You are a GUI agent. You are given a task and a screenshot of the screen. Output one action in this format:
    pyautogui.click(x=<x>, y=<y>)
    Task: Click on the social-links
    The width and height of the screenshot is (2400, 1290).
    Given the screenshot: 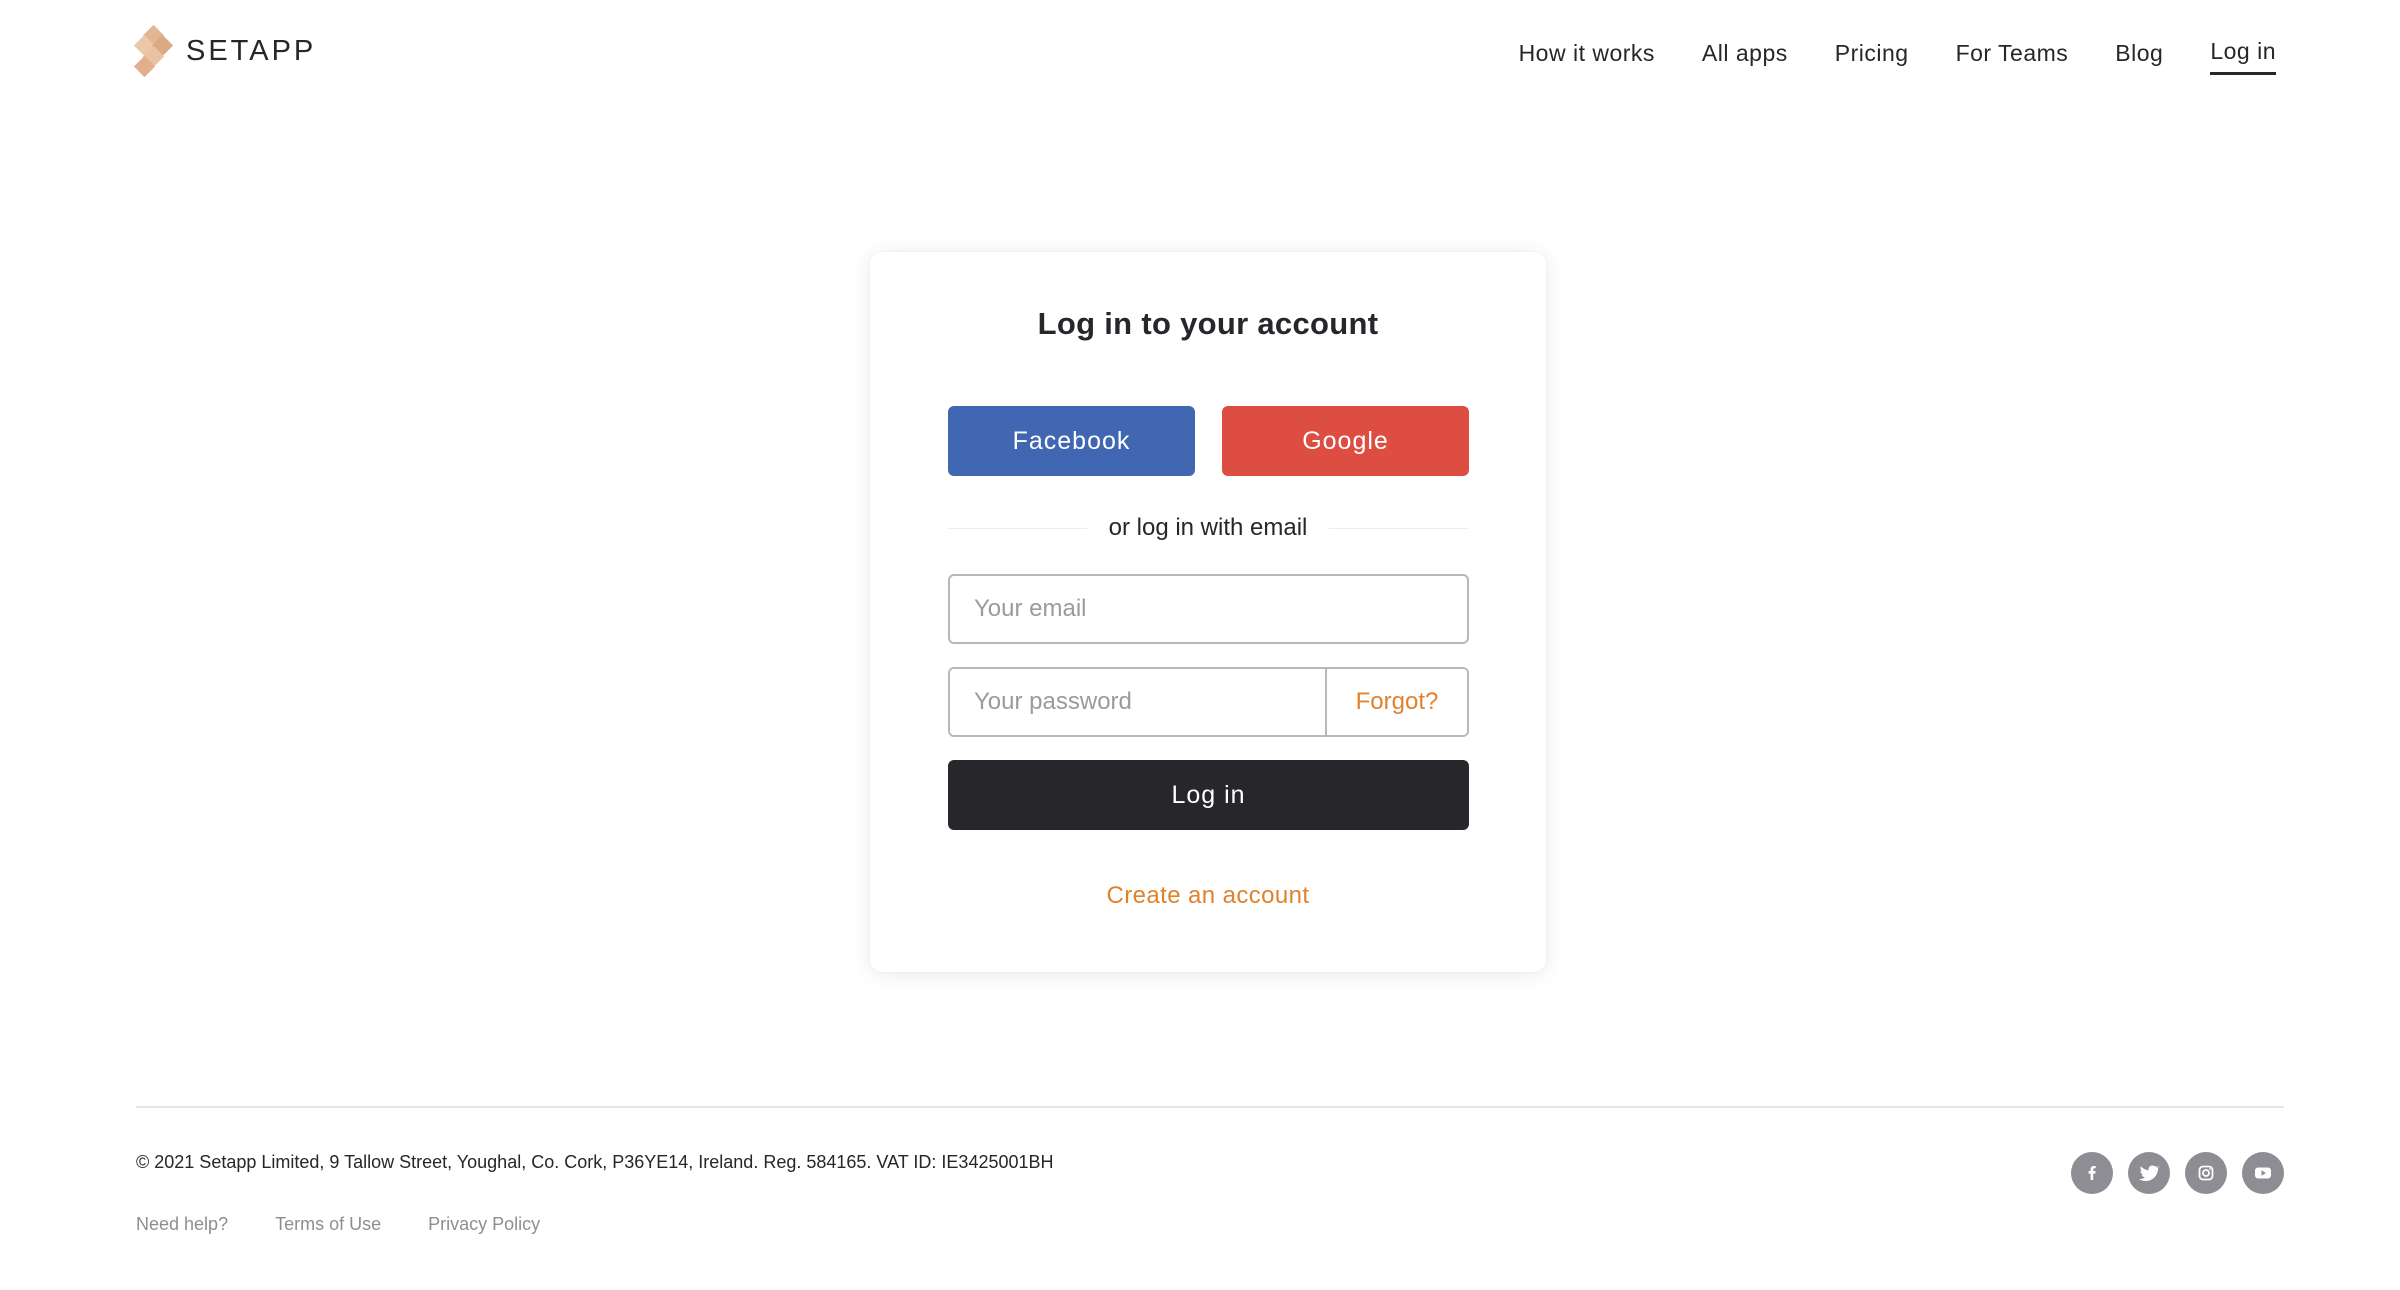 What is the action you would take?
    pyautogui.click(x=2170, y=1173)
    